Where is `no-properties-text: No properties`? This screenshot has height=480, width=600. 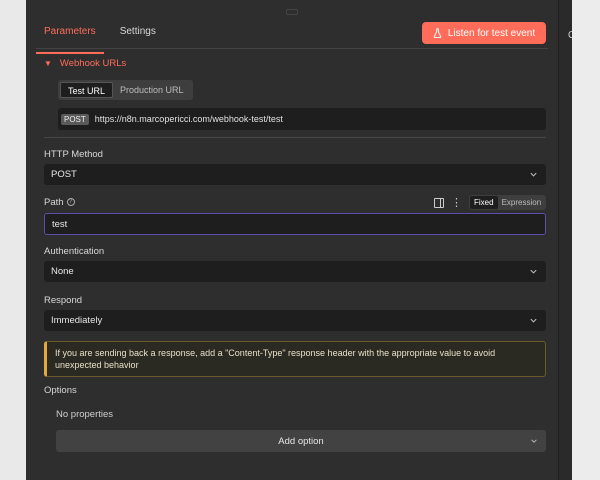 no-properties-text: No properties is located at coordinates (85, 414).